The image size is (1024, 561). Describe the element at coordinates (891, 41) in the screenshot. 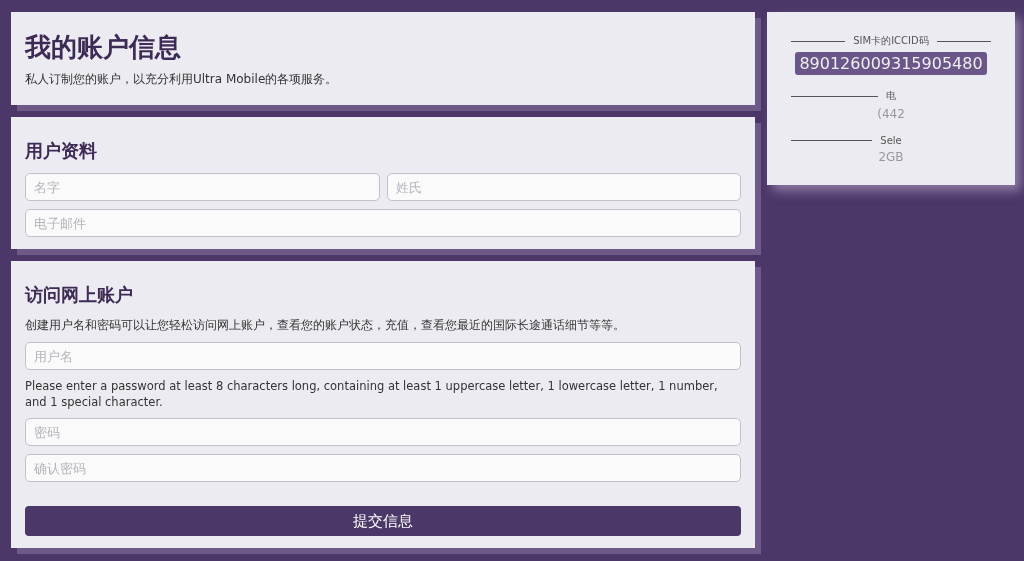

I see `info-label: SIM卡的ICCID码` at that location.